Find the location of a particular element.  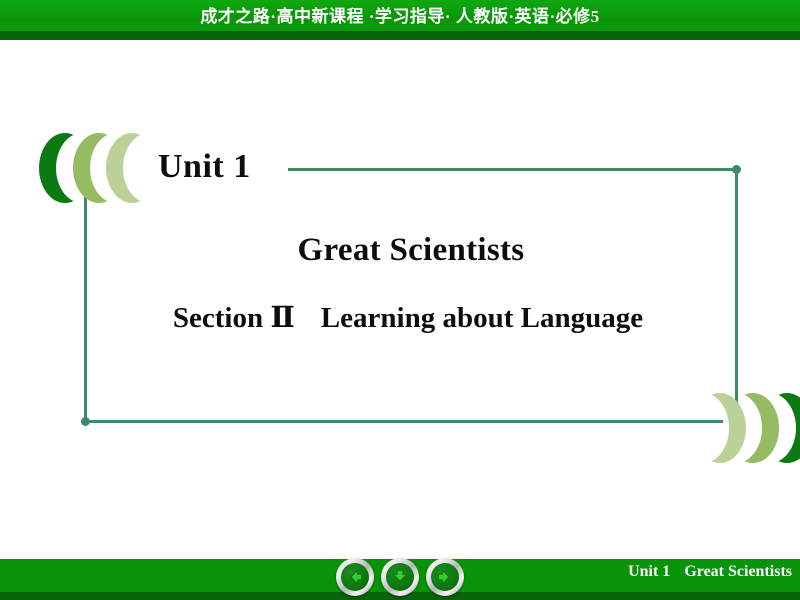

footer-title: Unit 1 Great Scientists is located at coordinates (710, 572).